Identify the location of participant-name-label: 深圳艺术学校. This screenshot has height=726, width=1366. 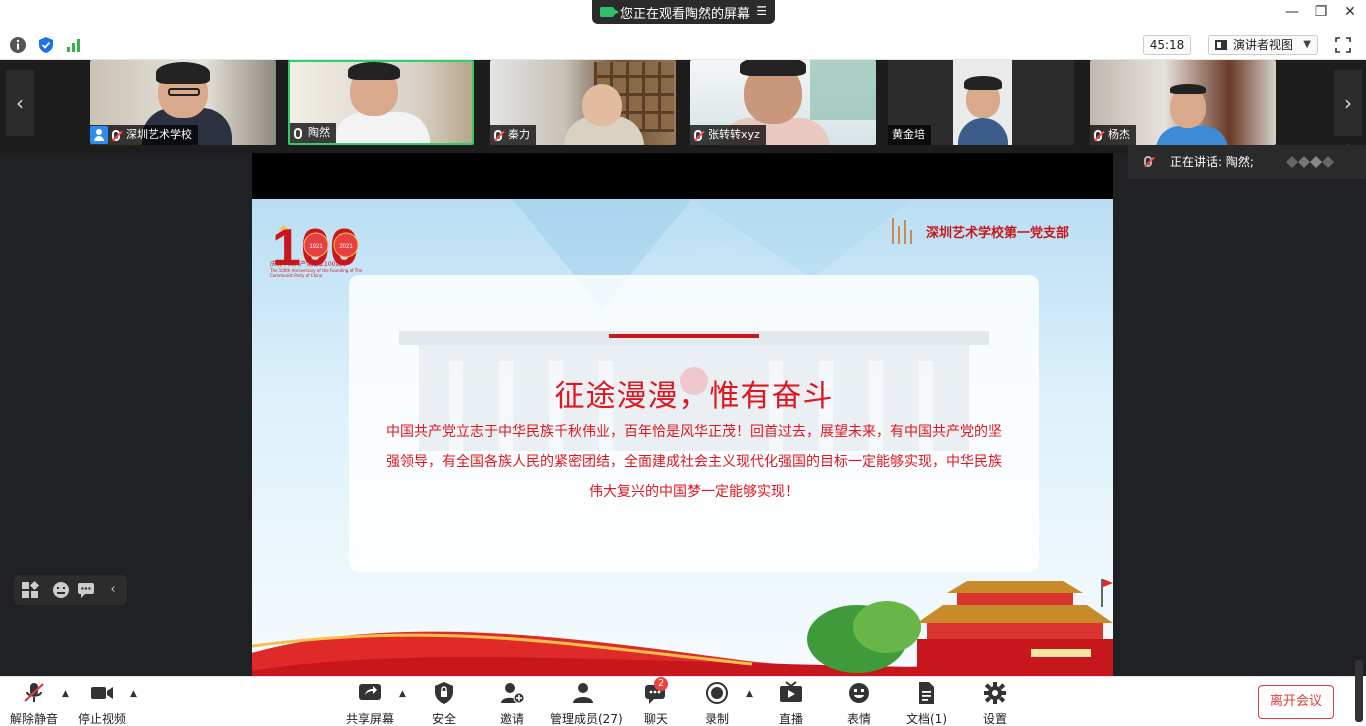
(144, 135).